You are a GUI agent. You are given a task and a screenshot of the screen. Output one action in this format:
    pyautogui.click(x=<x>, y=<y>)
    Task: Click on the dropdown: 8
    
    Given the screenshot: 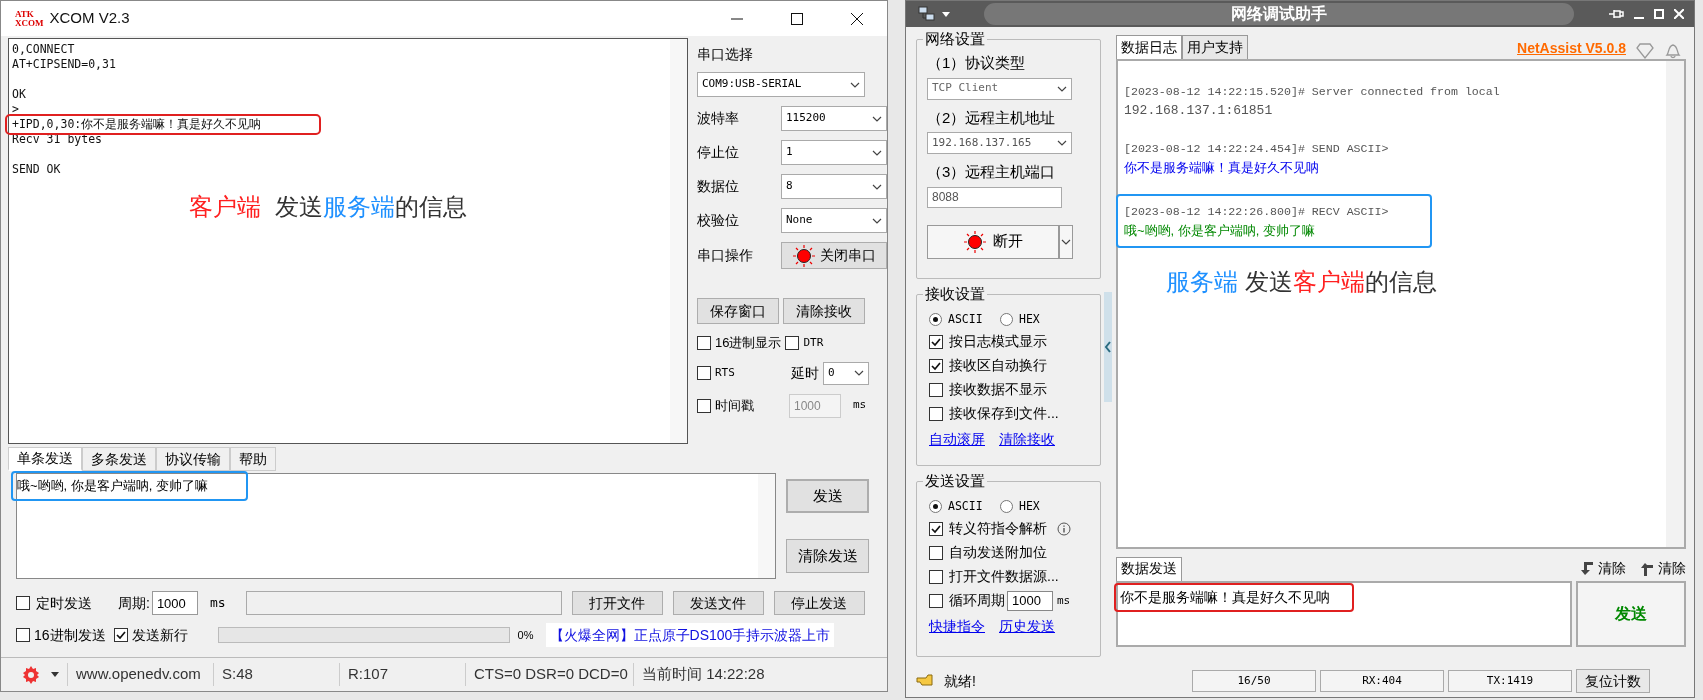 What is the action you would take?
    pyautogui.click(x=834, y=186)
    